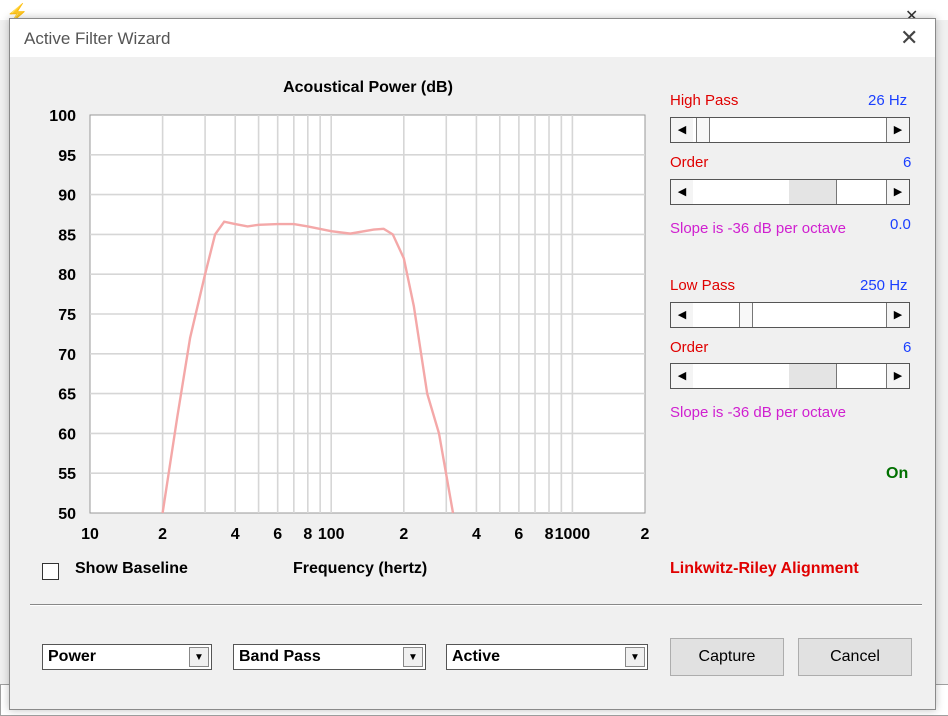 The width and height of the screenshot is (948, 716). What do you see at coordinates (90, 534) in the screenshot?
I see `x-tick-label: 10` at bounding box center [90, 534].